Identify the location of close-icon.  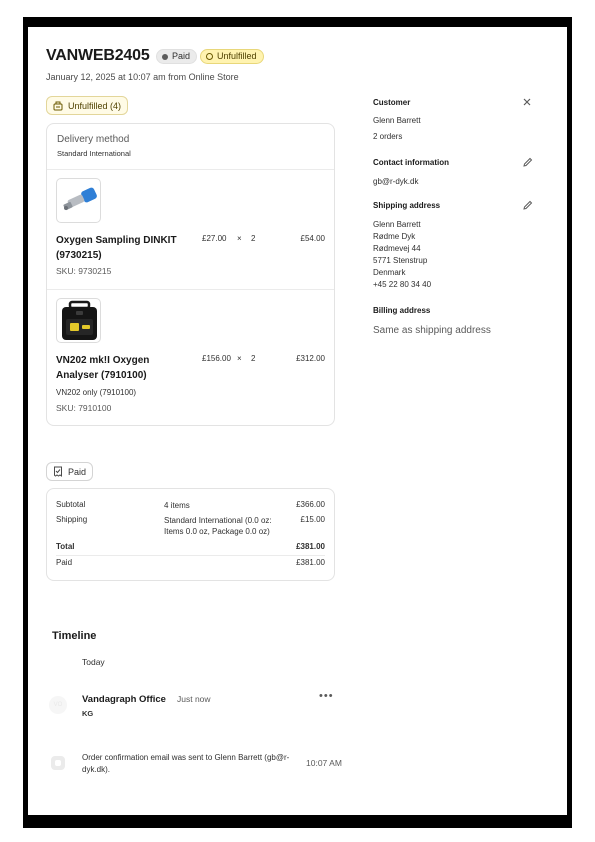
(527, 102).